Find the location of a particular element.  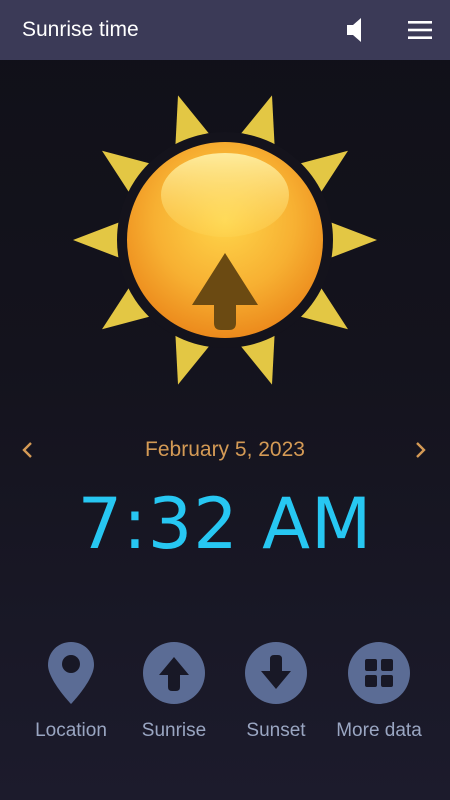

nav-location-label: Location is located at coordinates (71, 730).